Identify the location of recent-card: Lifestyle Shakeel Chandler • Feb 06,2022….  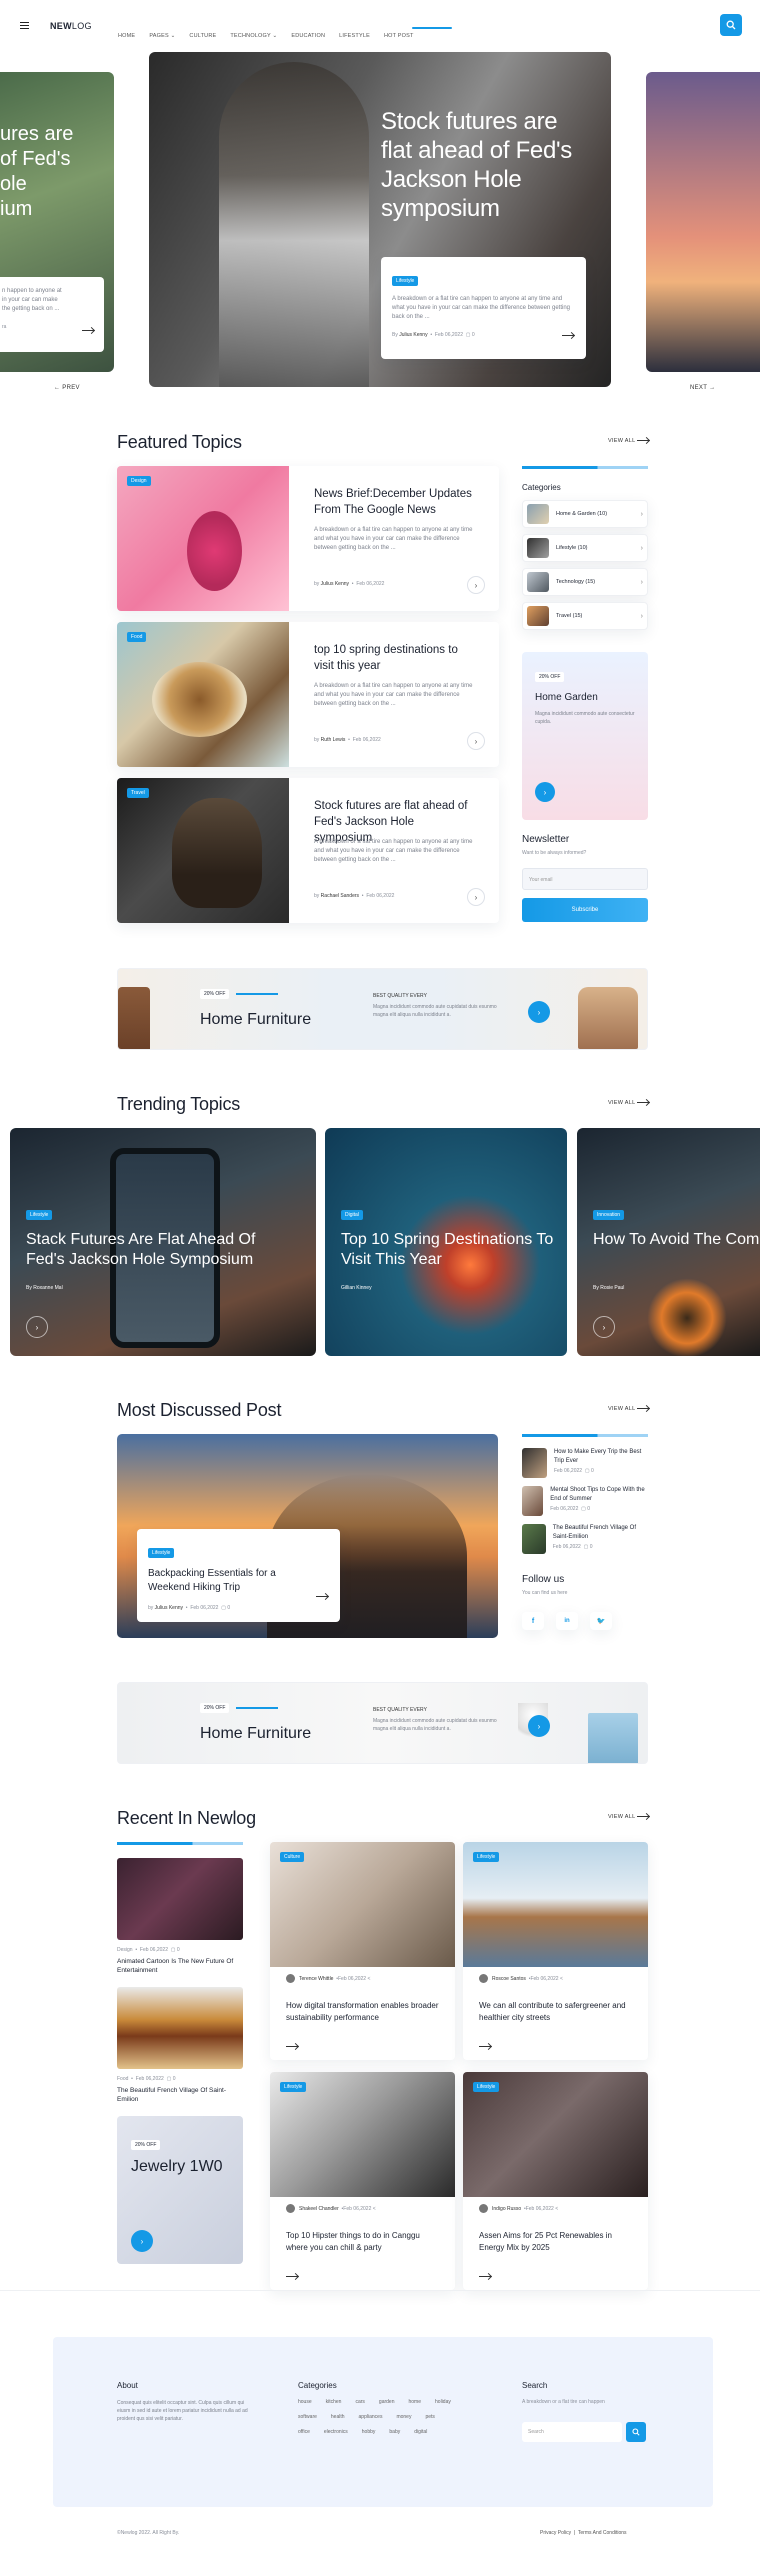
(362, 2181).